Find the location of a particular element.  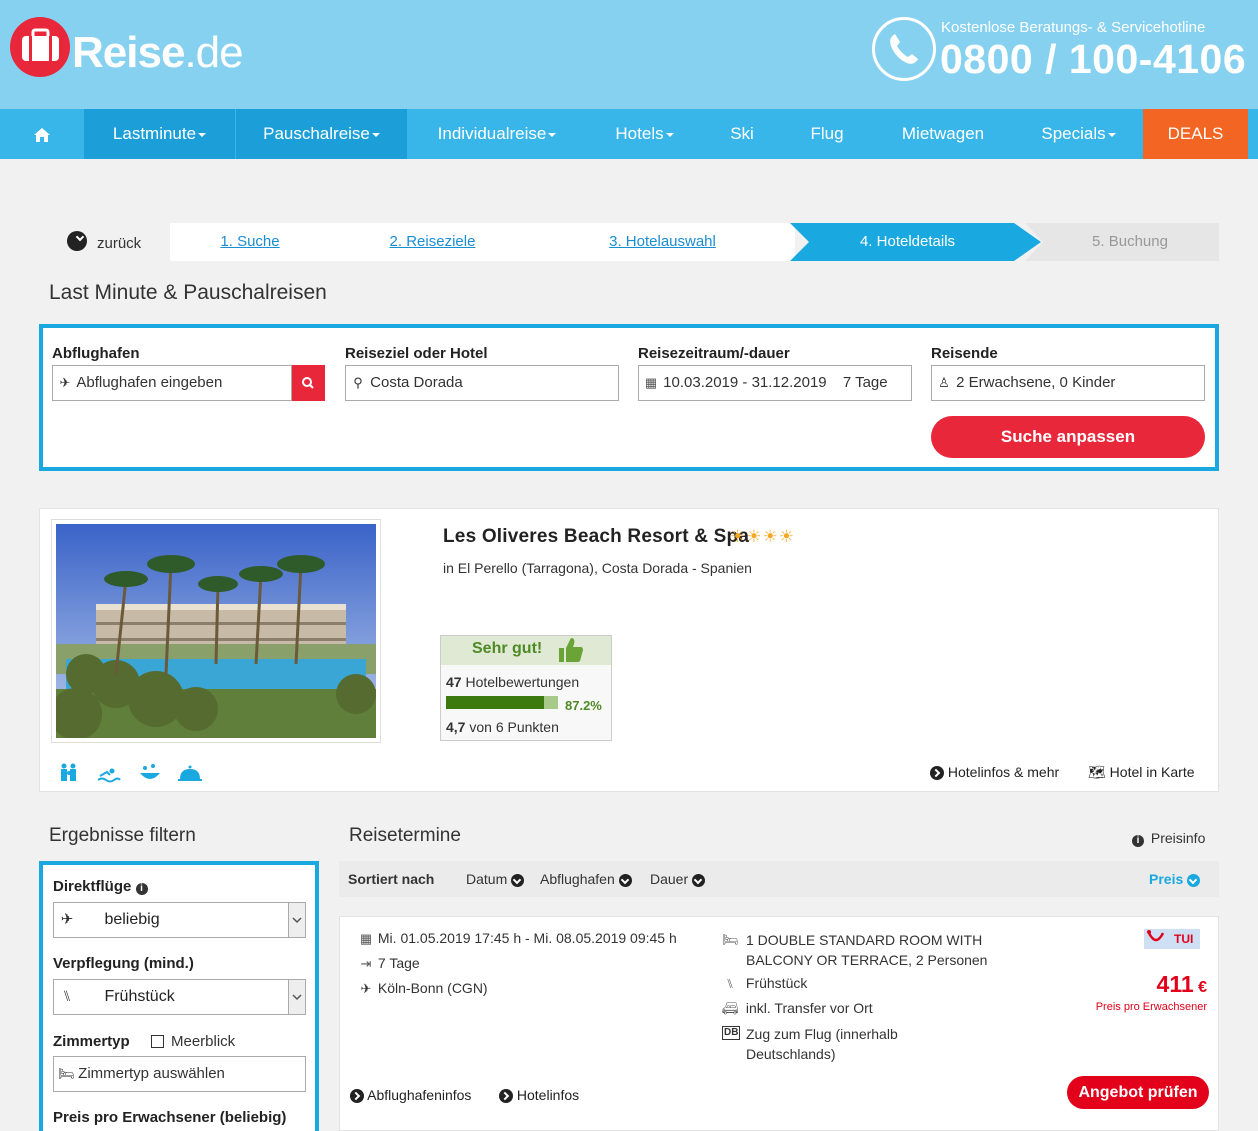

select-arrow is located at coordinates (296, 920).